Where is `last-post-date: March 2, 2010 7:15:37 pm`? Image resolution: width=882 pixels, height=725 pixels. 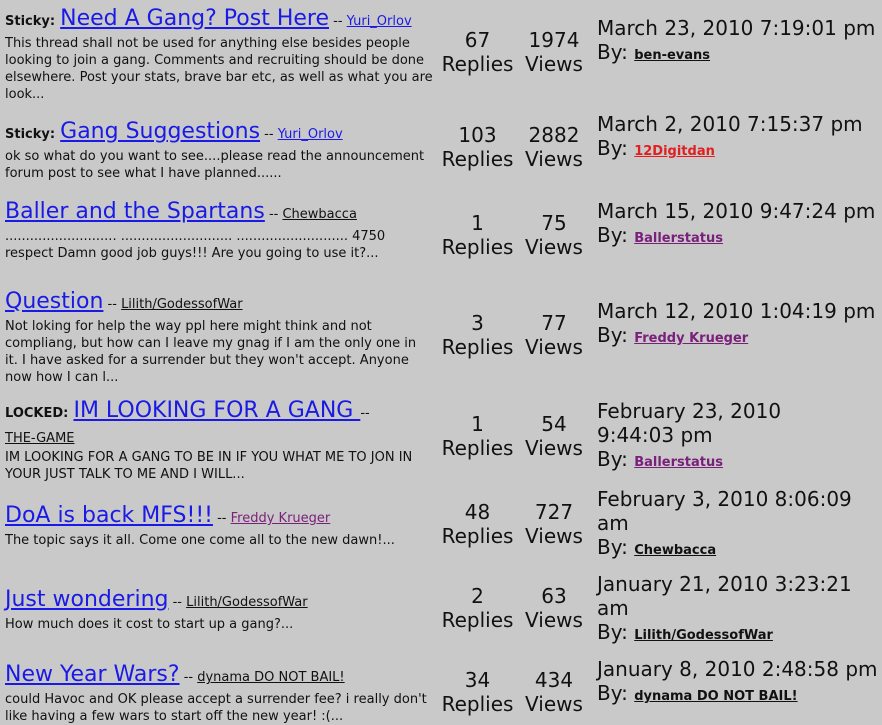 last-post-date: March 2, 2010 7:15:37 pm is located at coordinates (730, 124).